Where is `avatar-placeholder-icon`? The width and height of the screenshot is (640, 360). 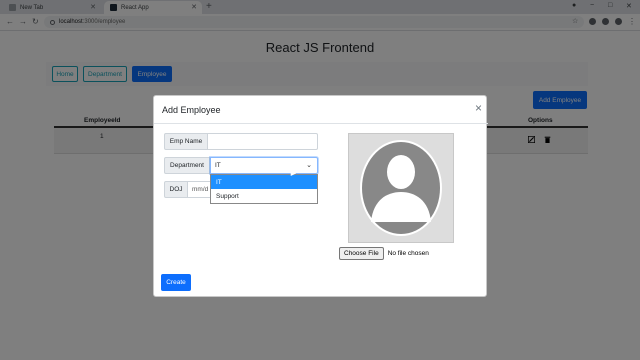 avatar-placeholder-icon is located at coordinates (401, 188).